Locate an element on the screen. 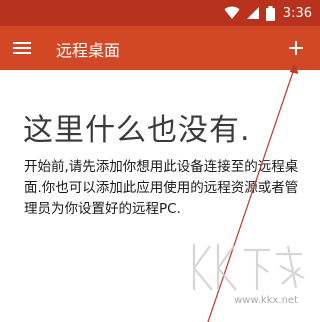 The height and width of the screenshot is (322, 320). plus-icon is located at coordinates (296, 48).